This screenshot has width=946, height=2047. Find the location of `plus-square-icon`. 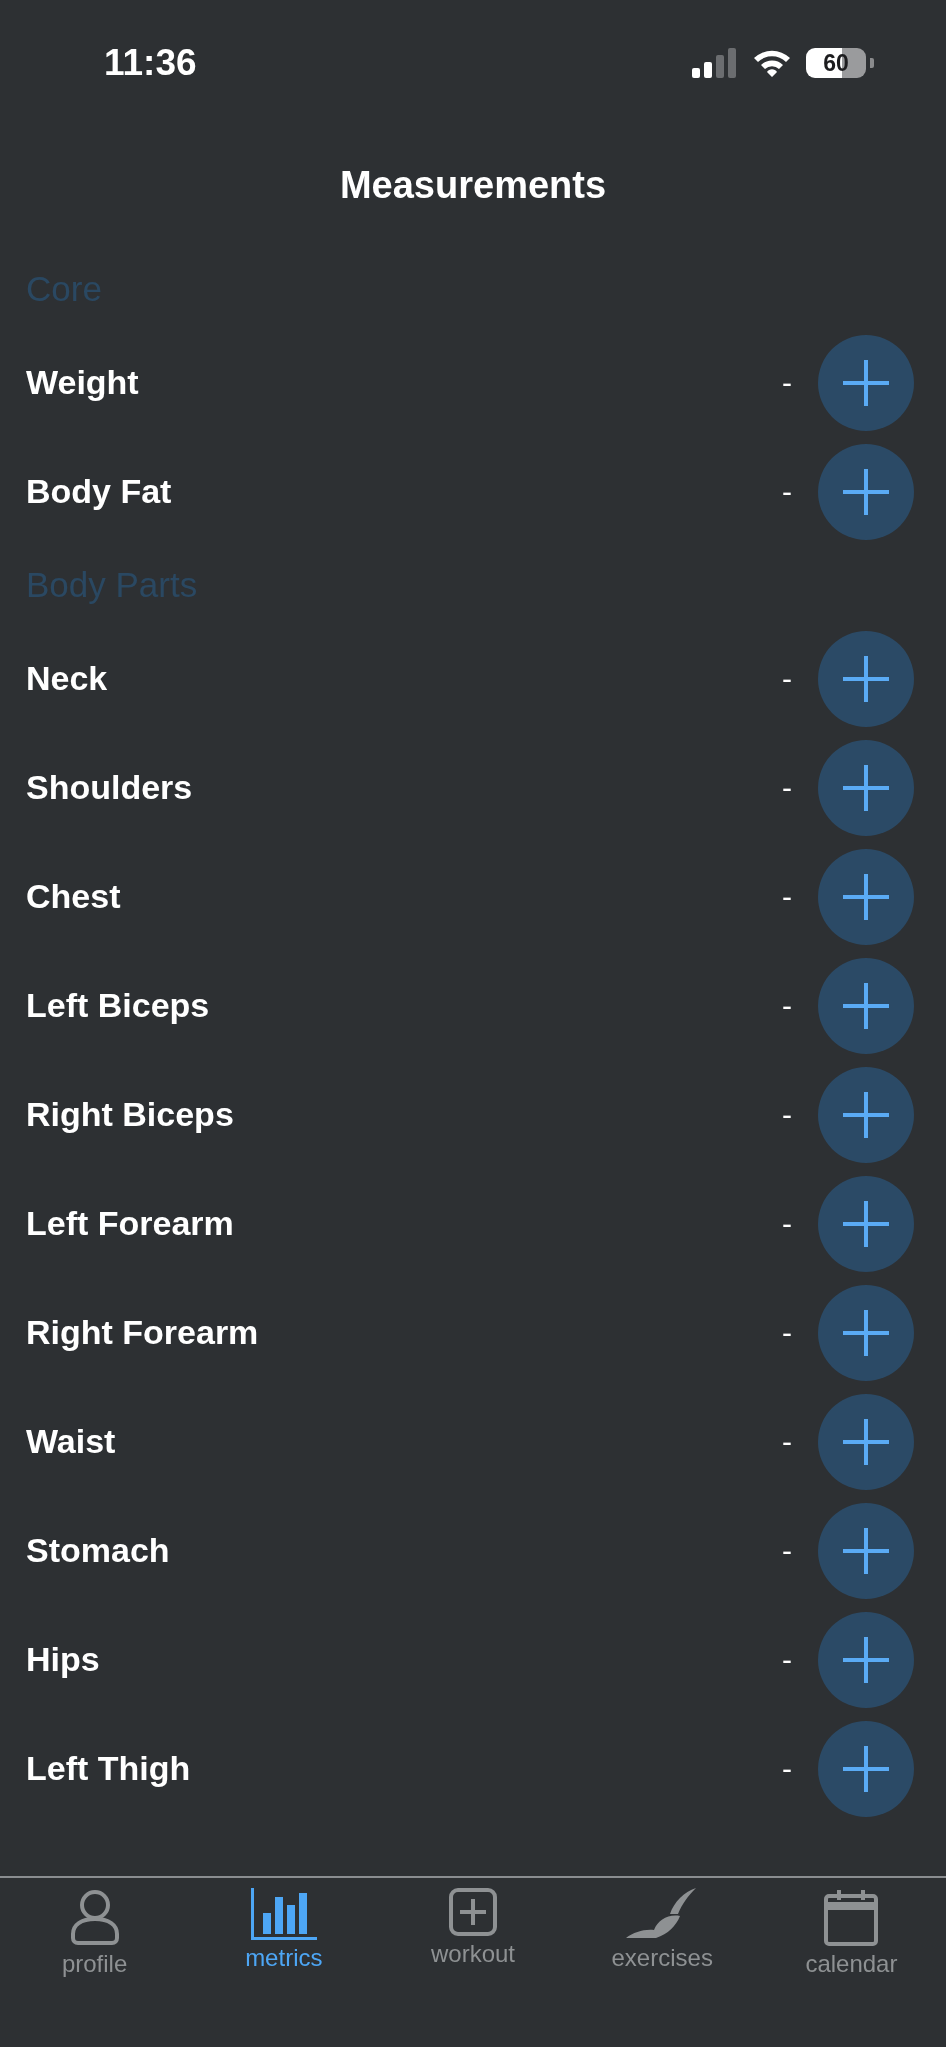

plus-square-icon is located at coordinates (473, 1912).